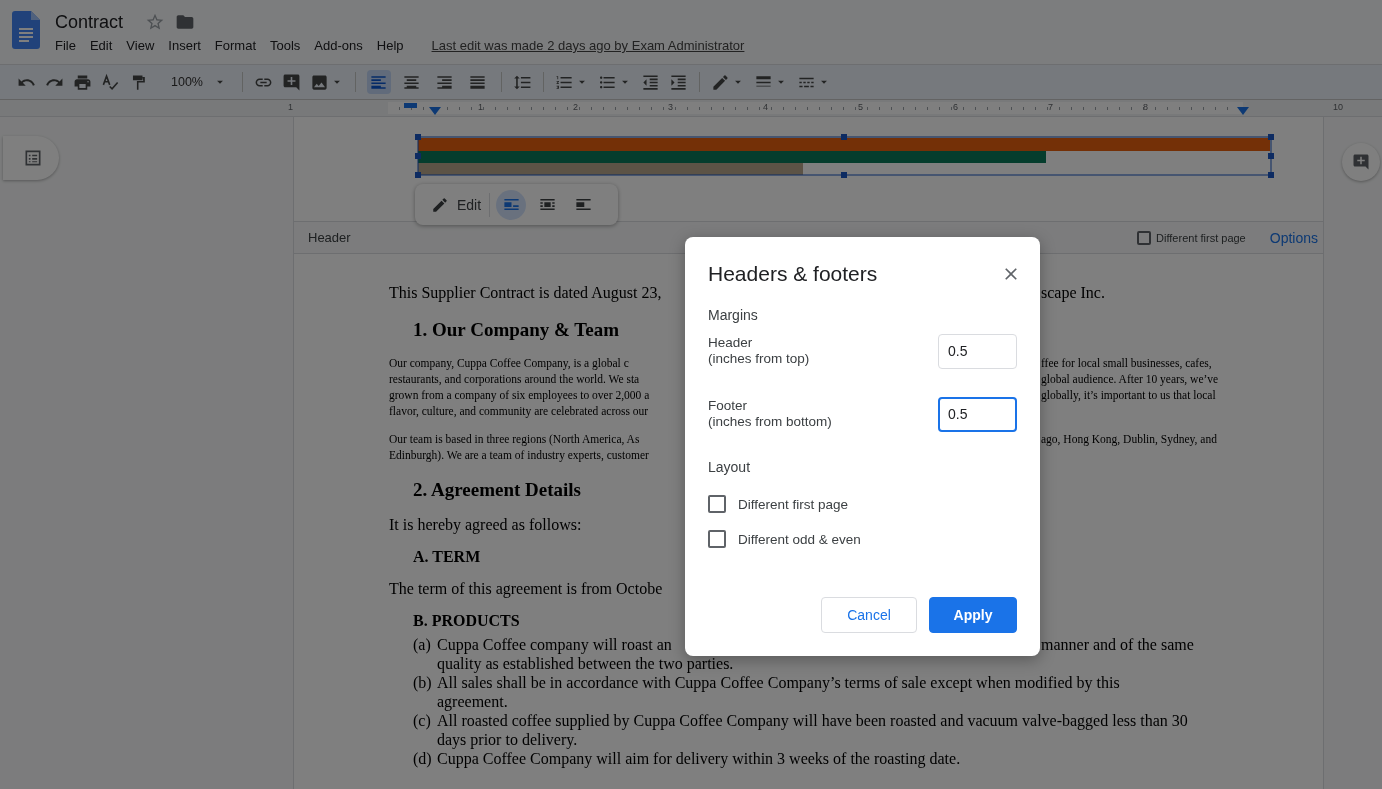  I want to click on body-text: ffee for local small businesses, cafes,, so click(1126, 363).